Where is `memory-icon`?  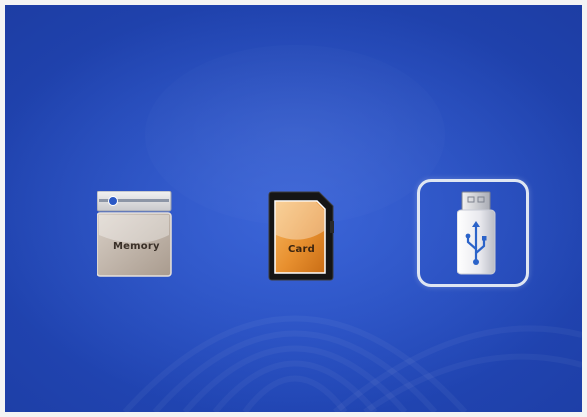
memory-icon is located at coordinates (134, 233).